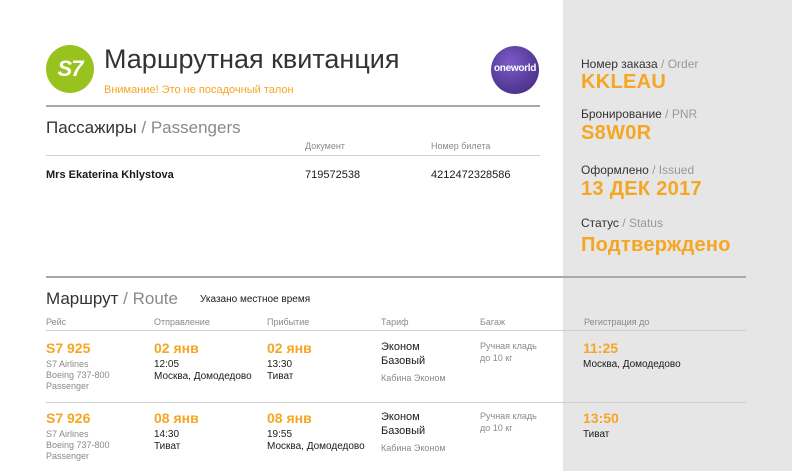 Image resolution: width=792 pixels, height=471 pixels. Describe the element at coordinates (622, 223) in the screenshot. I see `status-label: Статус / Status` at that location.